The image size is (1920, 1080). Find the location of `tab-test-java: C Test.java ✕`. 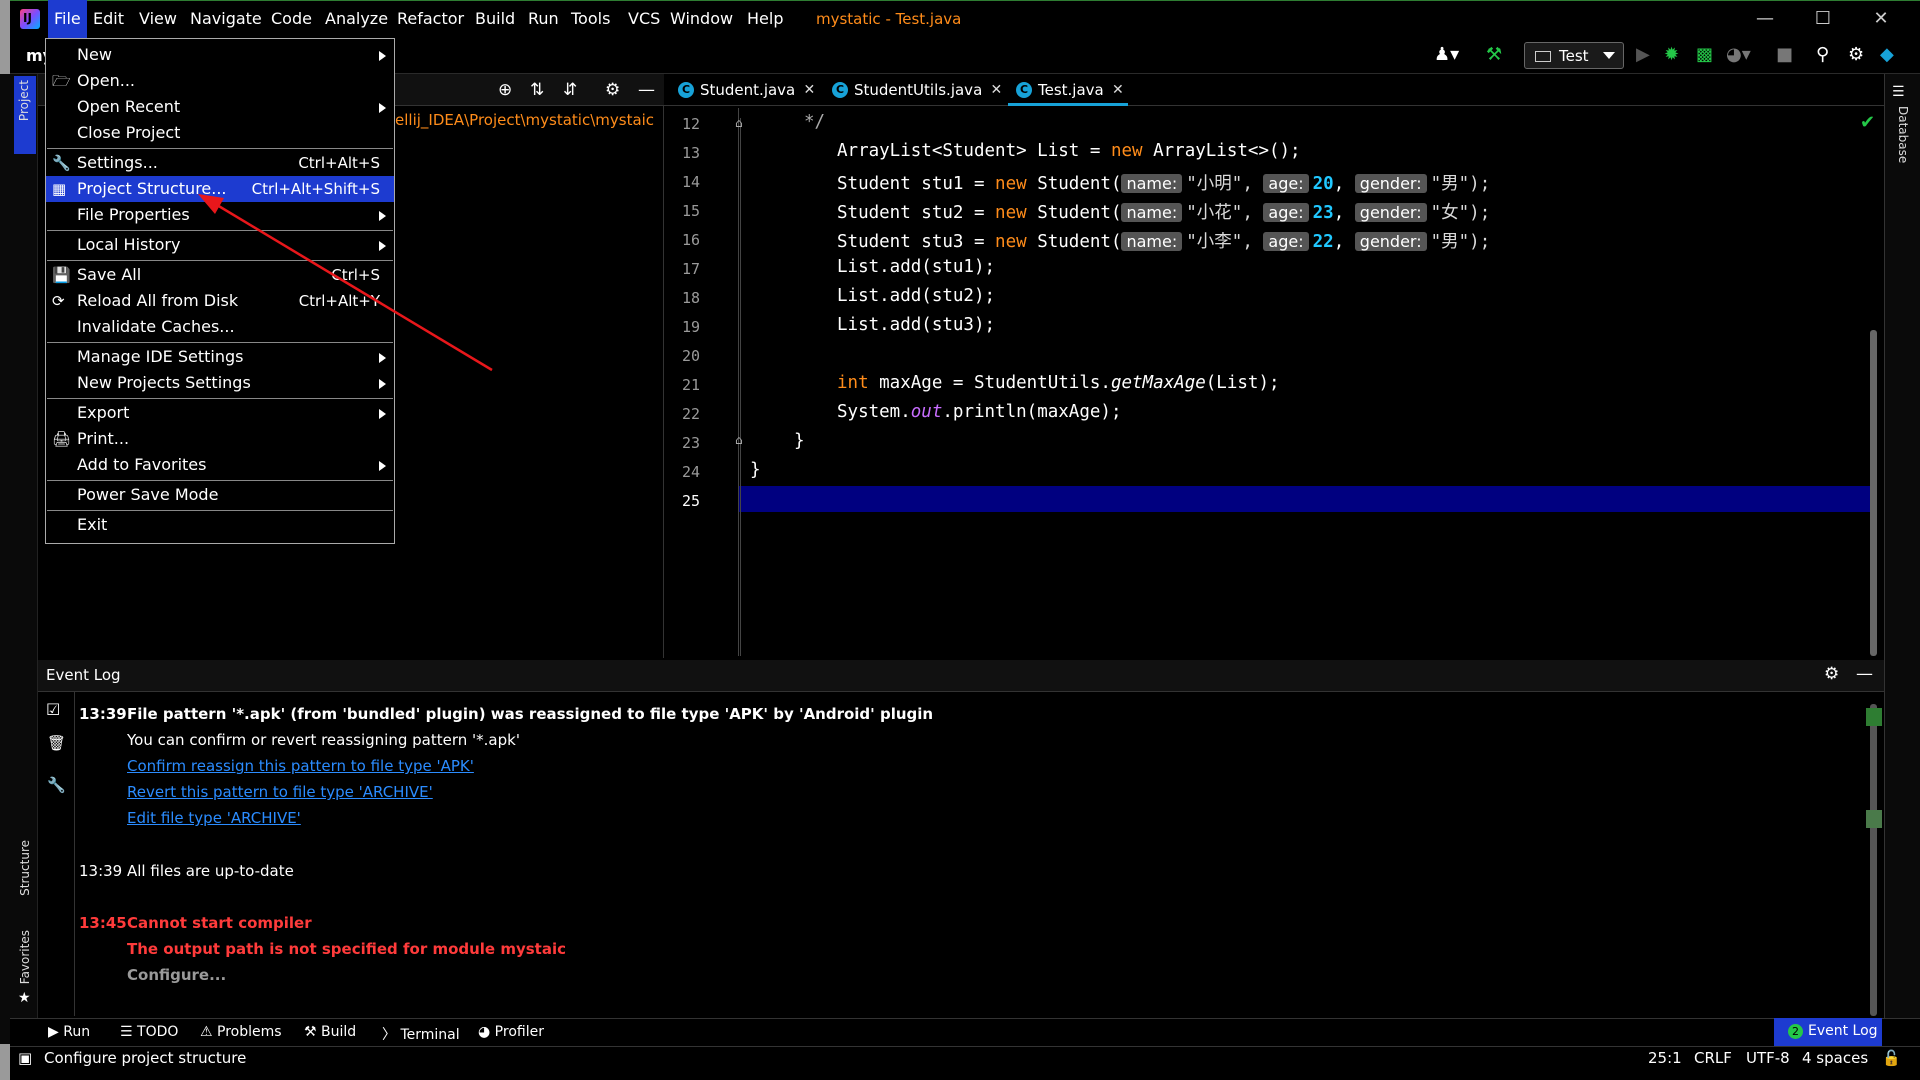

tab-test-java: C Test.java ✕ is located at coordinates (1068, 90).